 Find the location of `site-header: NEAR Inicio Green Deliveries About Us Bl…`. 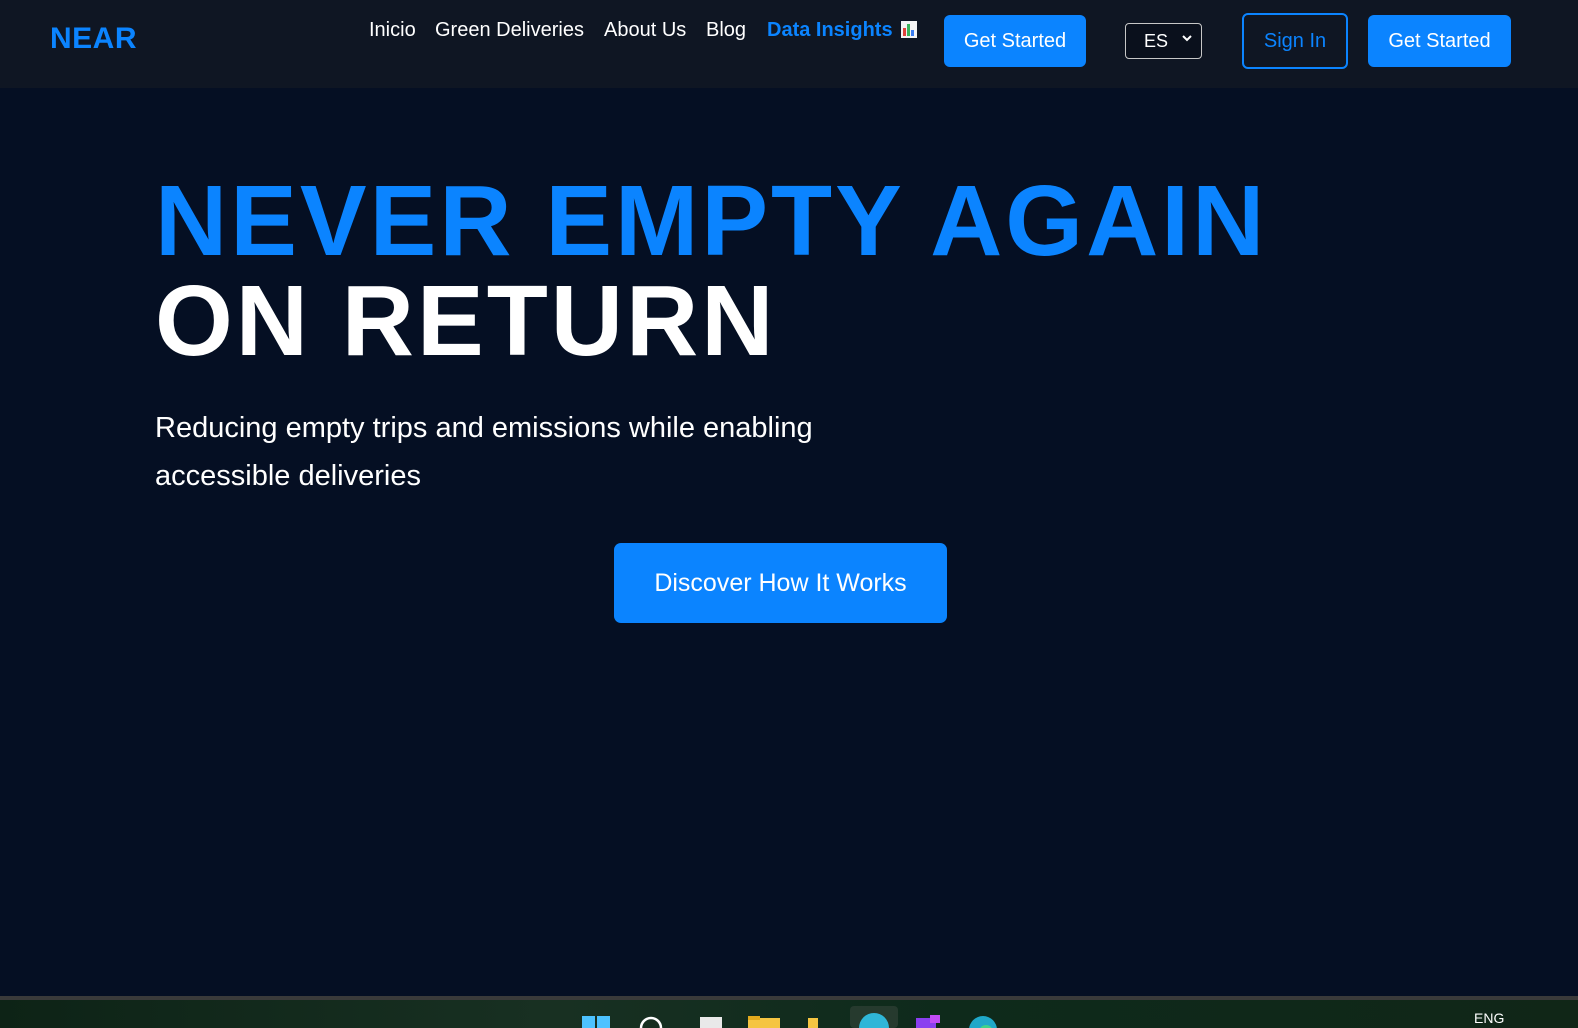

site-header: NEAR Inicio Green Deliveries About Us Bl… is located at coordinates (789, 44).